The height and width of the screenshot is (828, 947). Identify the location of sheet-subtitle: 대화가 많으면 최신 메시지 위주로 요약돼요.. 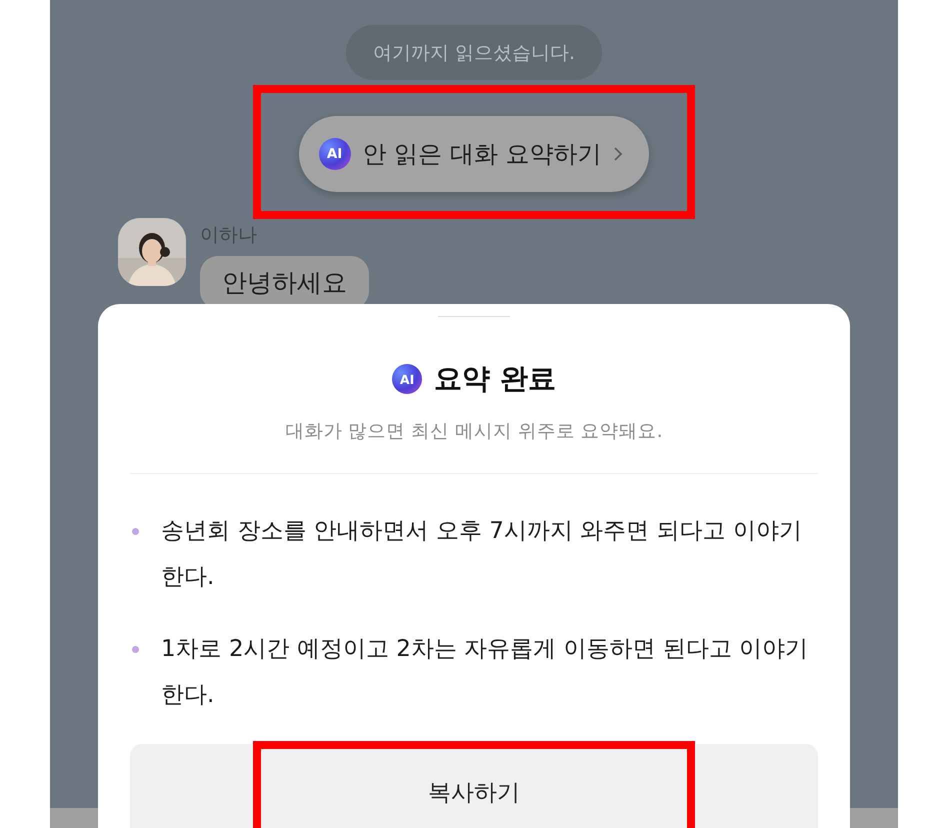
(474, 431).